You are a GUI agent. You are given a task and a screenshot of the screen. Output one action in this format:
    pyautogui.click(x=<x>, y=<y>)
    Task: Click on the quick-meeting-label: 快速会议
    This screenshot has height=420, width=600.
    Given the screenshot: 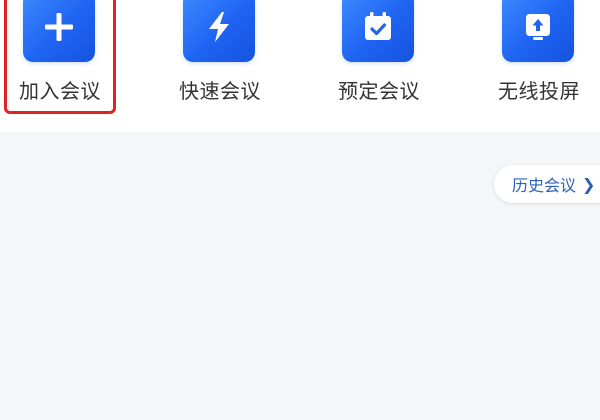 What is the action you would take?
    pyautogui.click(x=220, y=91)
    